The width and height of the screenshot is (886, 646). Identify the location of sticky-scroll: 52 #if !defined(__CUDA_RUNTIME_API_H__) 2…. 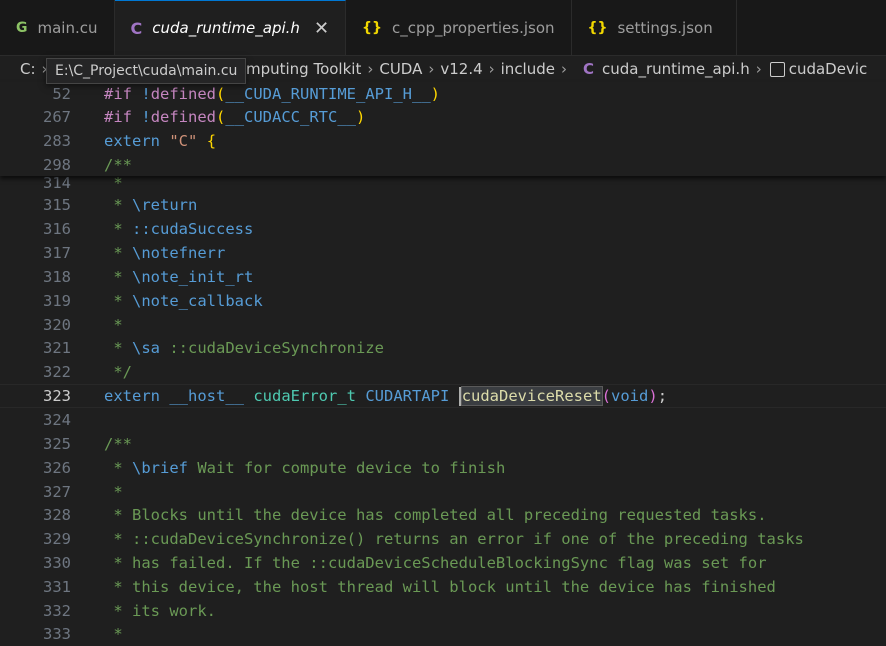
(443, 129).